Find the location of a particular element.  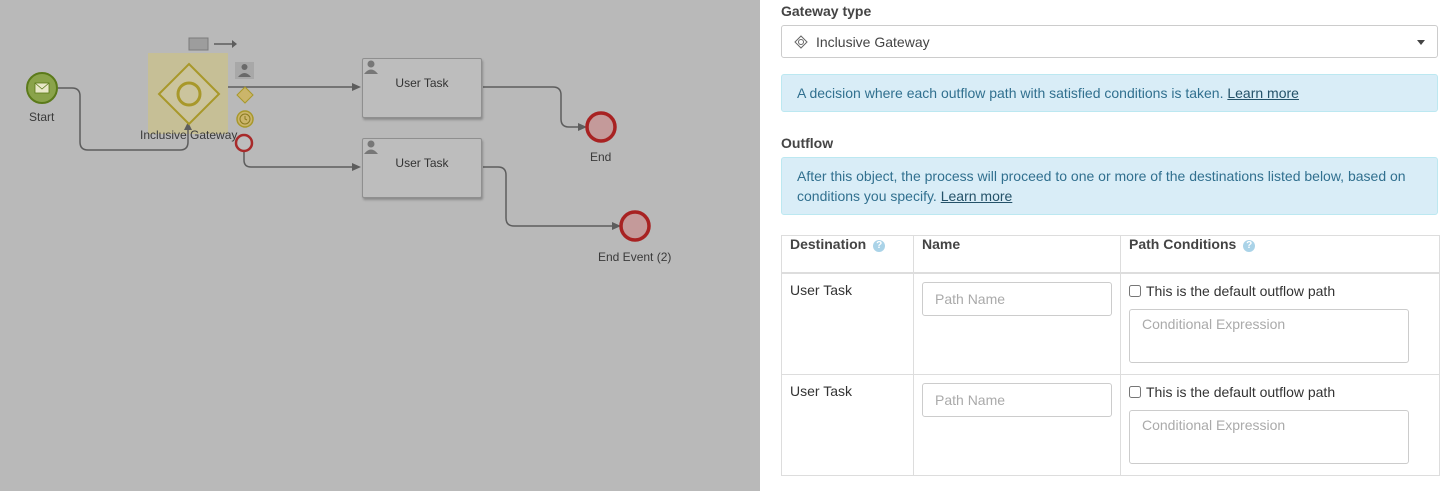

append-user-task-icon is located at coordinates (244, 70).